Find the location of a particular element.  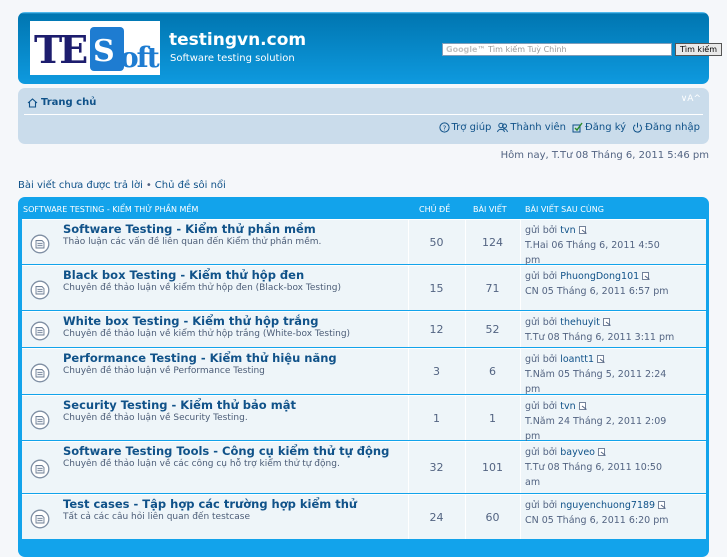

topic-count: 24 is located at coordinates (436, 517).